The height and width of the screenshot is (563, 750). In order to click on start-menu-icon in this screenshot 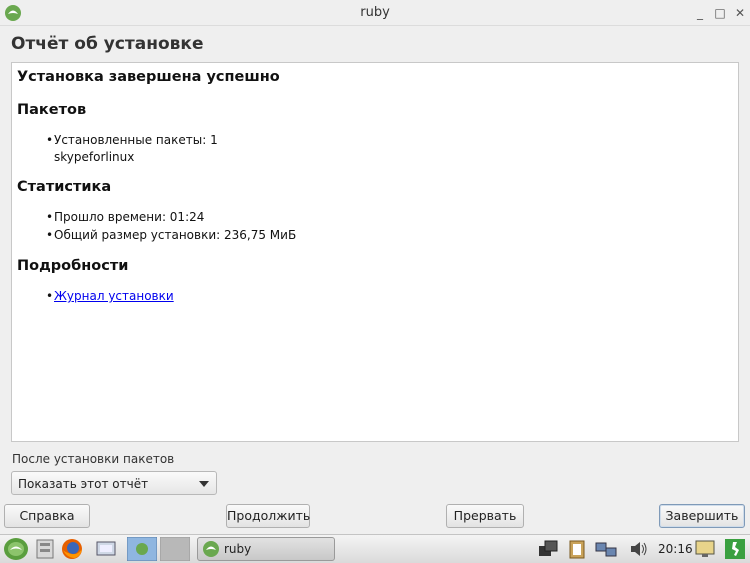, I will do `click(16, 549)`.